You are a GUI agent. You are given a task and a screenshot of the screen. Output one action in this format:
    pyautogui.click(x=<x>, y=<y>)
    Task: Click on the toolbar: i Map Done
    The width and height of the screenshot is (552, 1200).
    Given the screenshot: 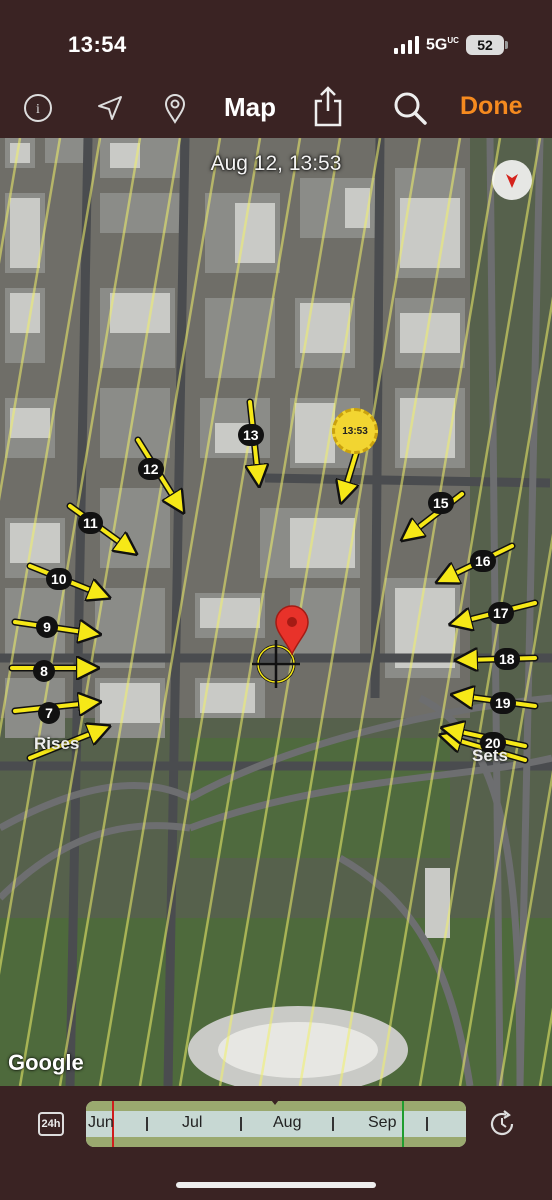 What is the action you would take?
    pyautogui.click(x=276, y=109)
    